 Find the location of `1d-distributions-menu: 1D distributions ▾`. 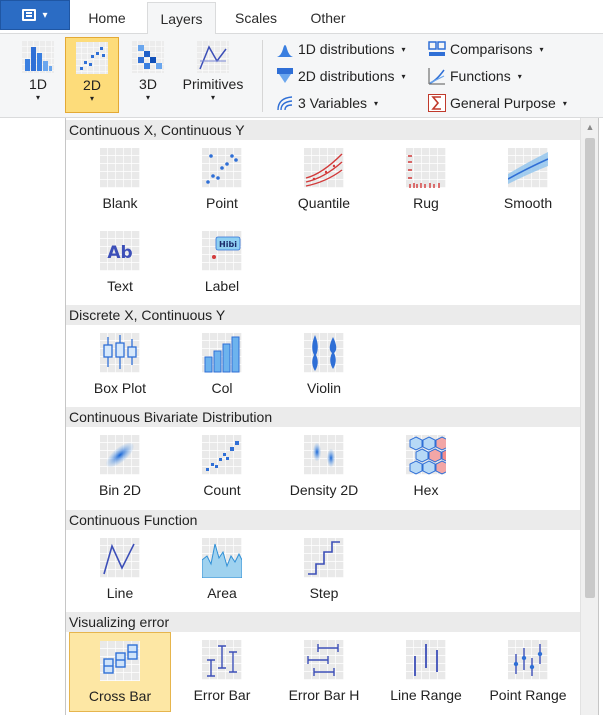

1d-distributions-menu: 1D distributions ▾ is located at coordinates (341, 49).